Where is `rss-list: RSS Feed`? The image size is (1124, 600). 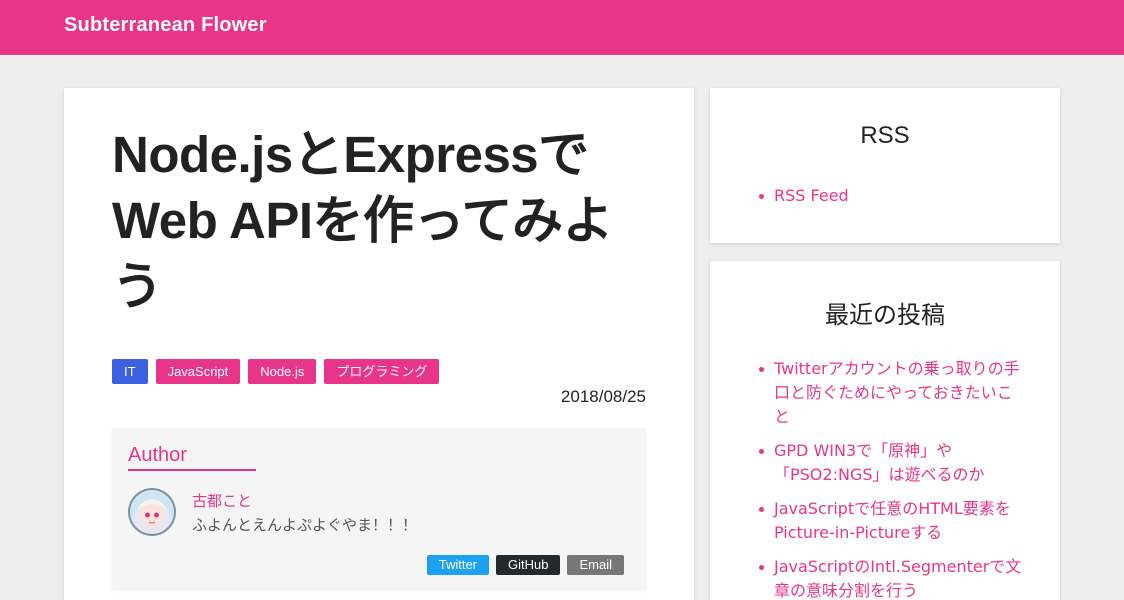
rss-list: RSS Feed is located at coordinates (893, 201).